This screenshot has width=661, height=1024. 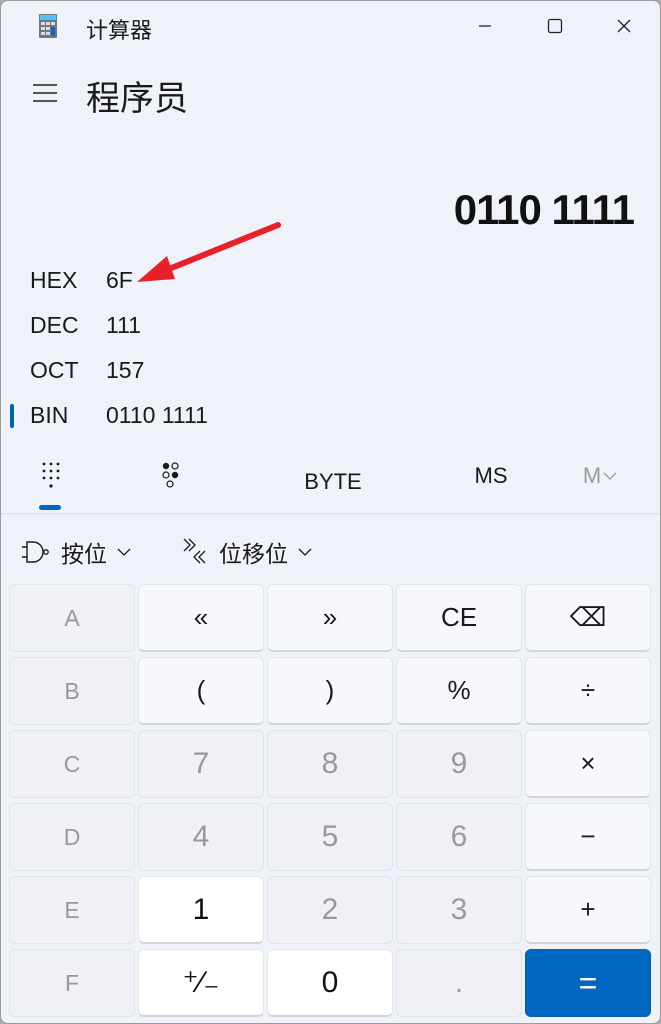 I want to click on digit-9-label: 9, so click(x=459, y=763).